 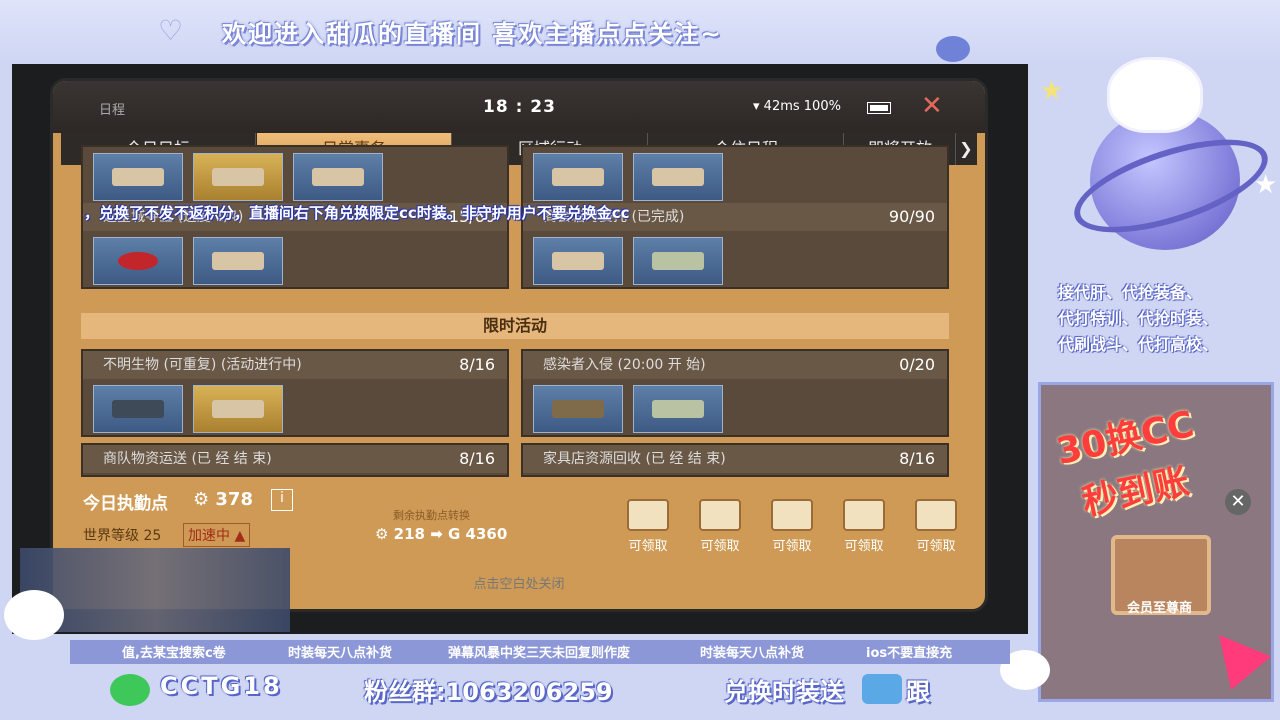 I want to click on promo-ad: 30换CC 秒到账 ✕ 会员至尊商, so click(x=1156, y=542).